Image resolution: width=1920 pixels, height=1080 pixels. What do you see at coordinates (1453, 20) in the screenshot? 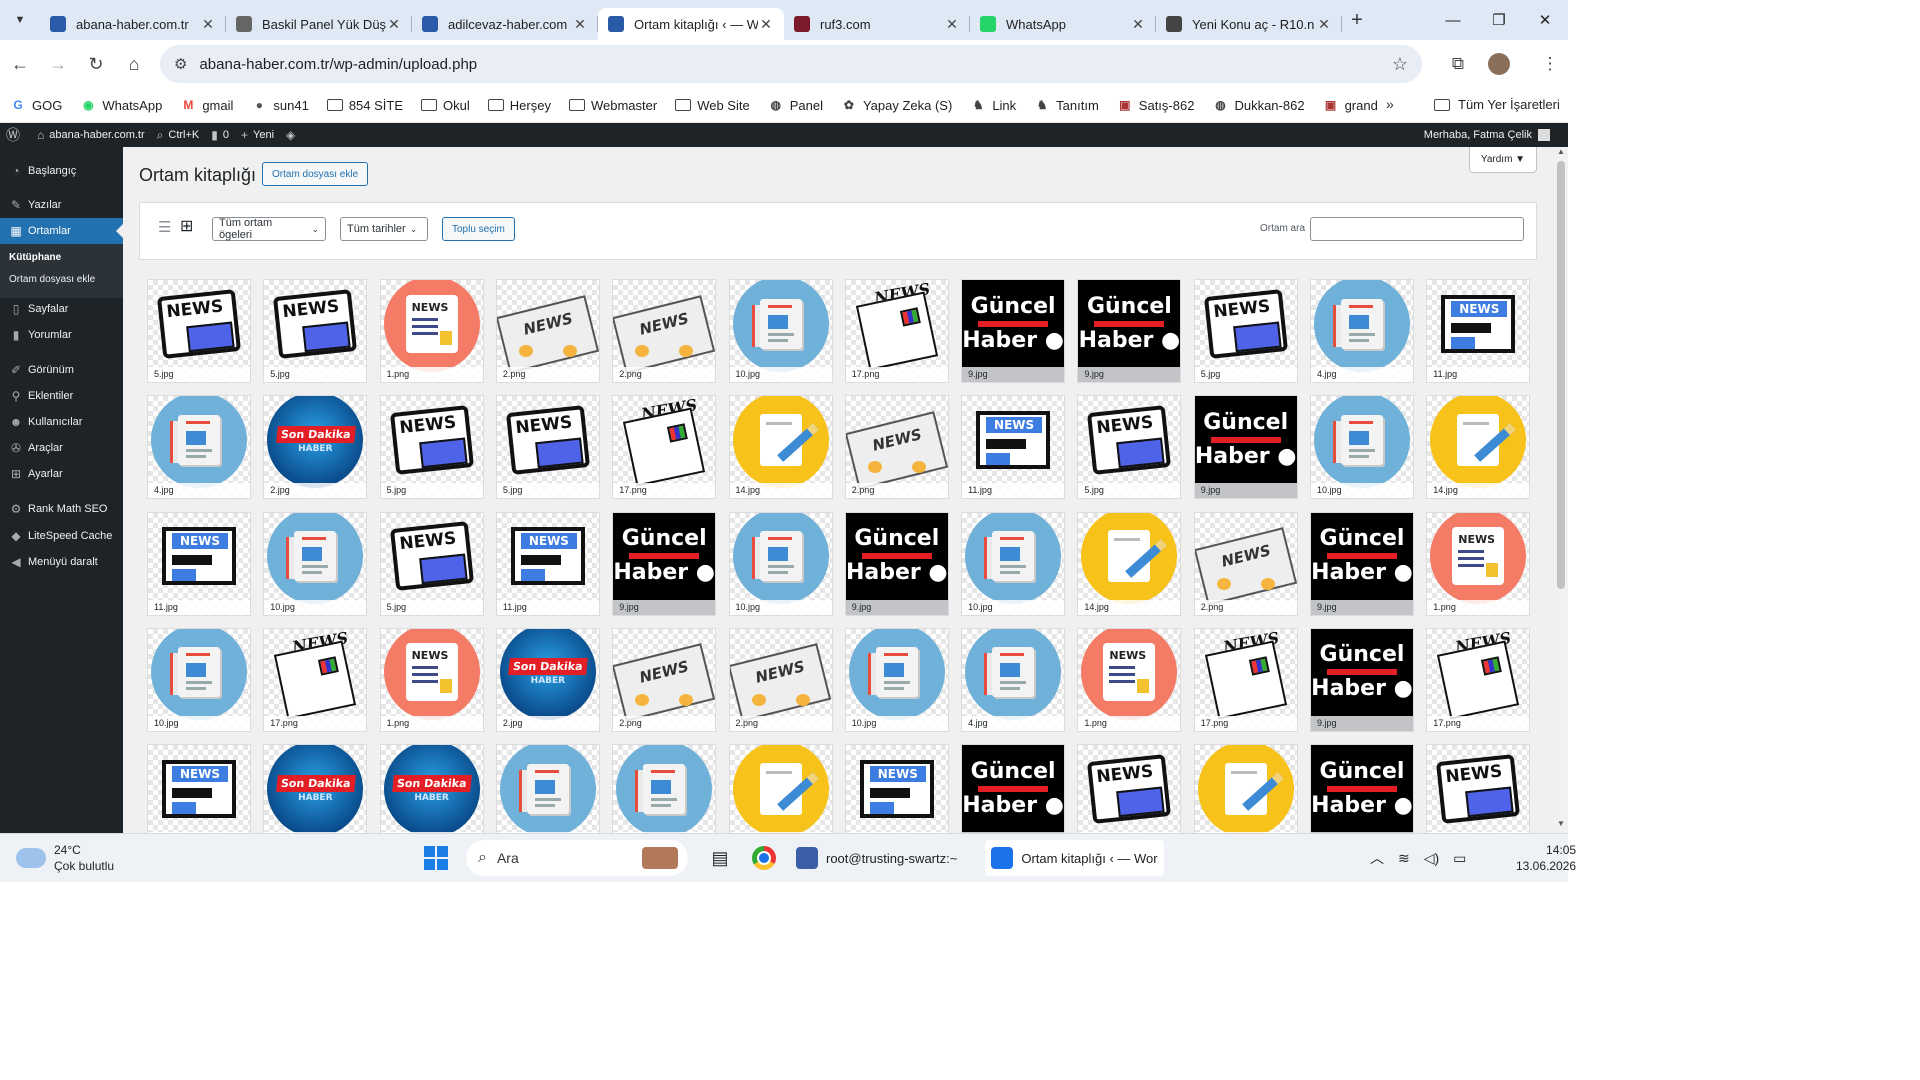
I see `minimize-icon: —` at bounding box center [1453, 20].